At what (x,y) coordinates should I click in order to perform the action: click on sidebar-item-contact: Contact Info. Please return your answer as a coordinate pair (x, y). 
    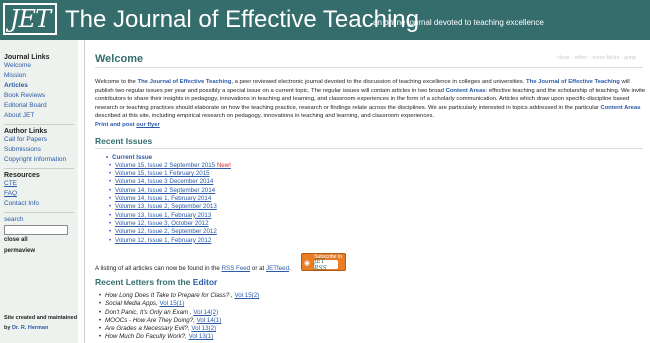
    Looking at the image, I should click on (39, 204).